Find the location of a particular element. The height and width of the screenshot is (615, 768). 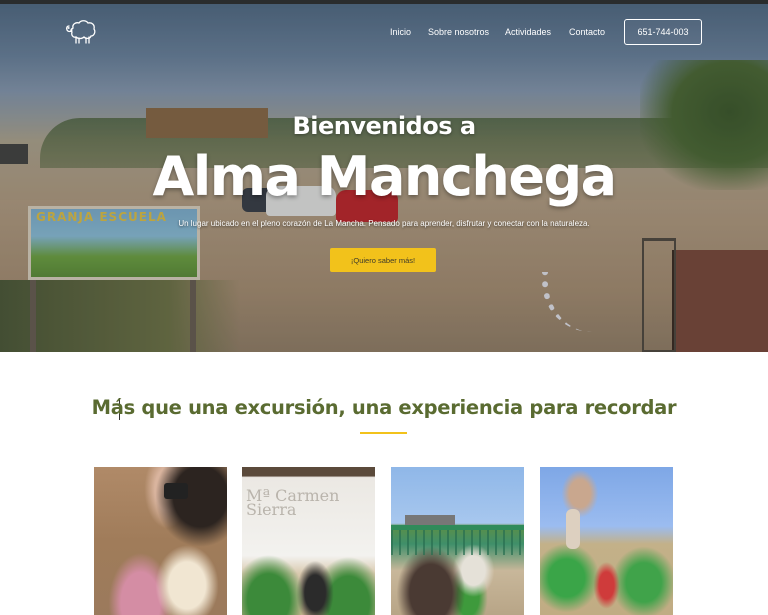

photo-fence is located at coordinates (457, 540).